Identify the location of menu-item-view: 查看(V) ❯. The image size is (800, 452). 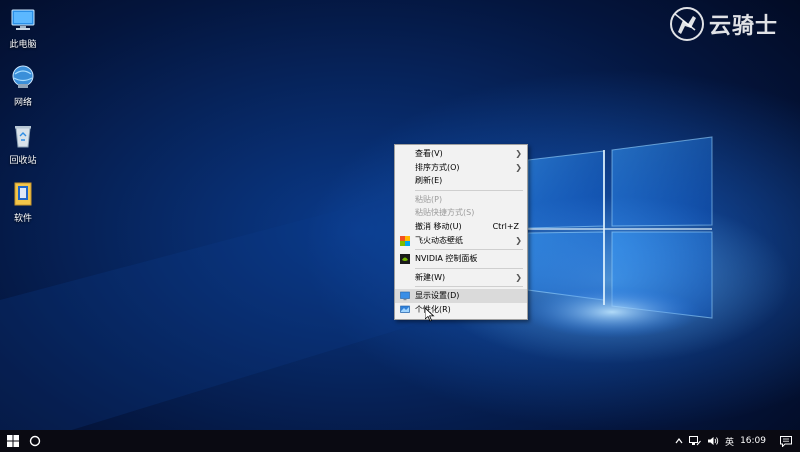
(461, 154).